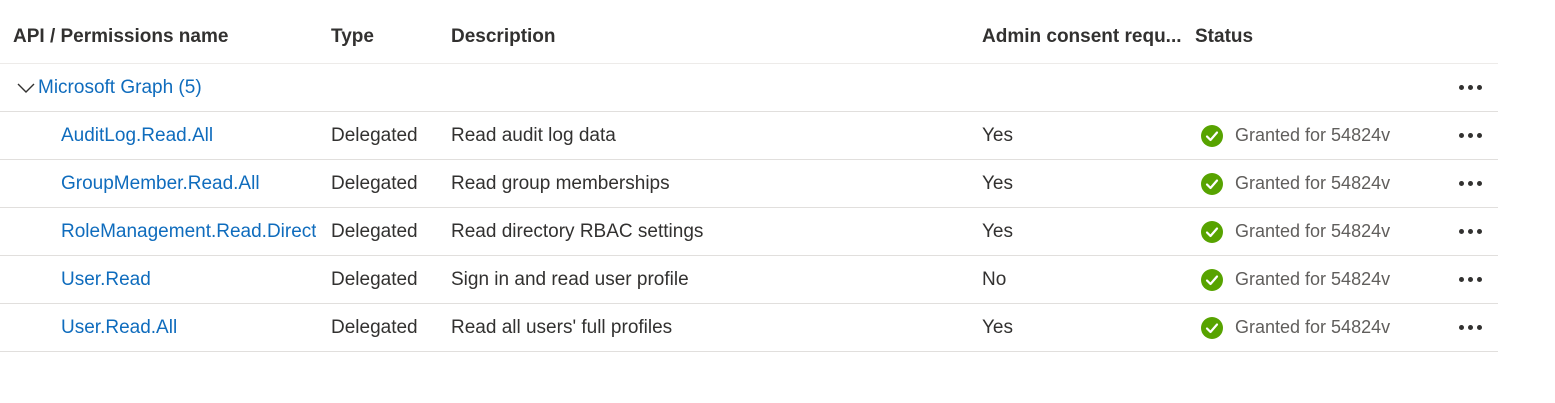 This screenshot has width=1555, height=403. Describe the element at coordinates (560, 183) in the screenshot. I see `permission-description: Read group memberships` at that location.